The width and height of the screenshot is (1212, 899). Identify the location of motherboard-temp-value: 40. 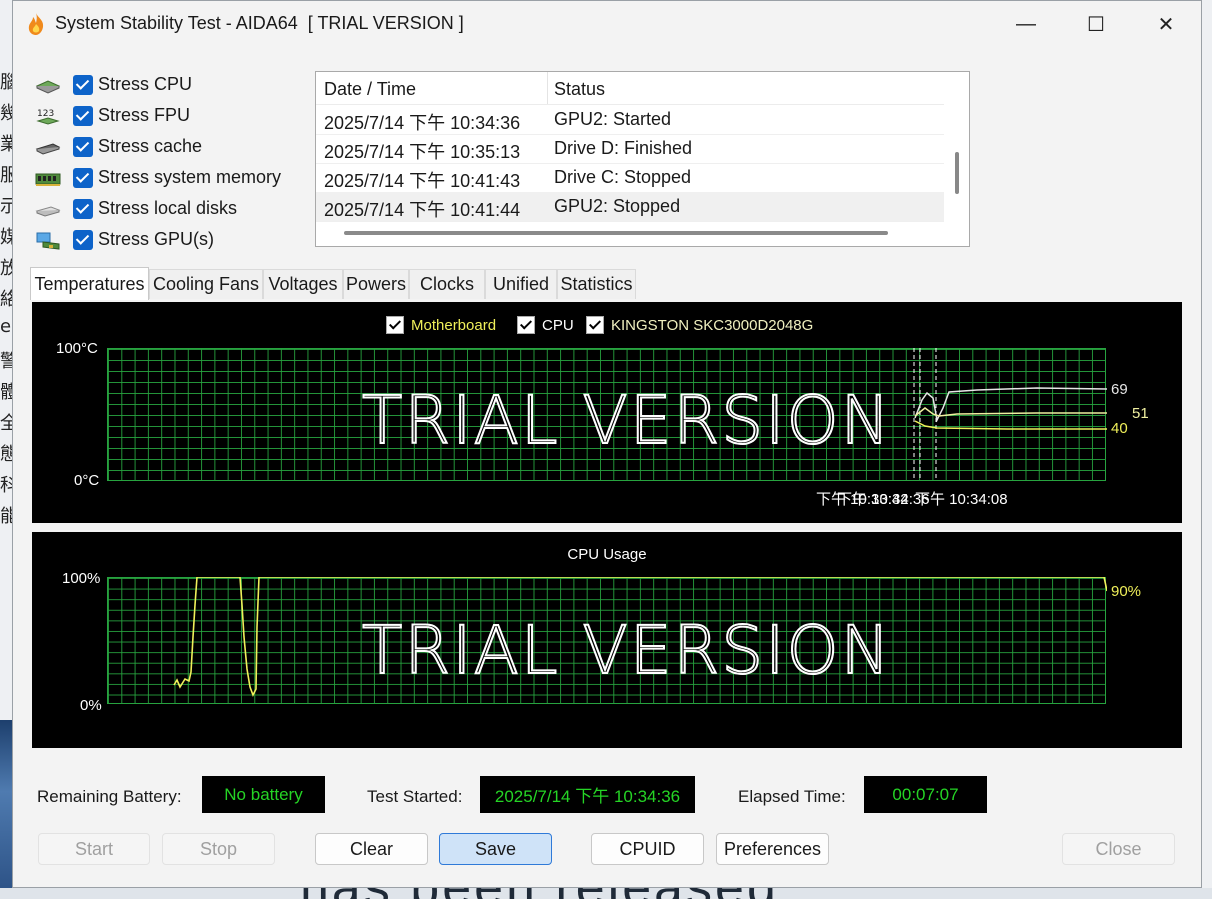
(1119, 428).